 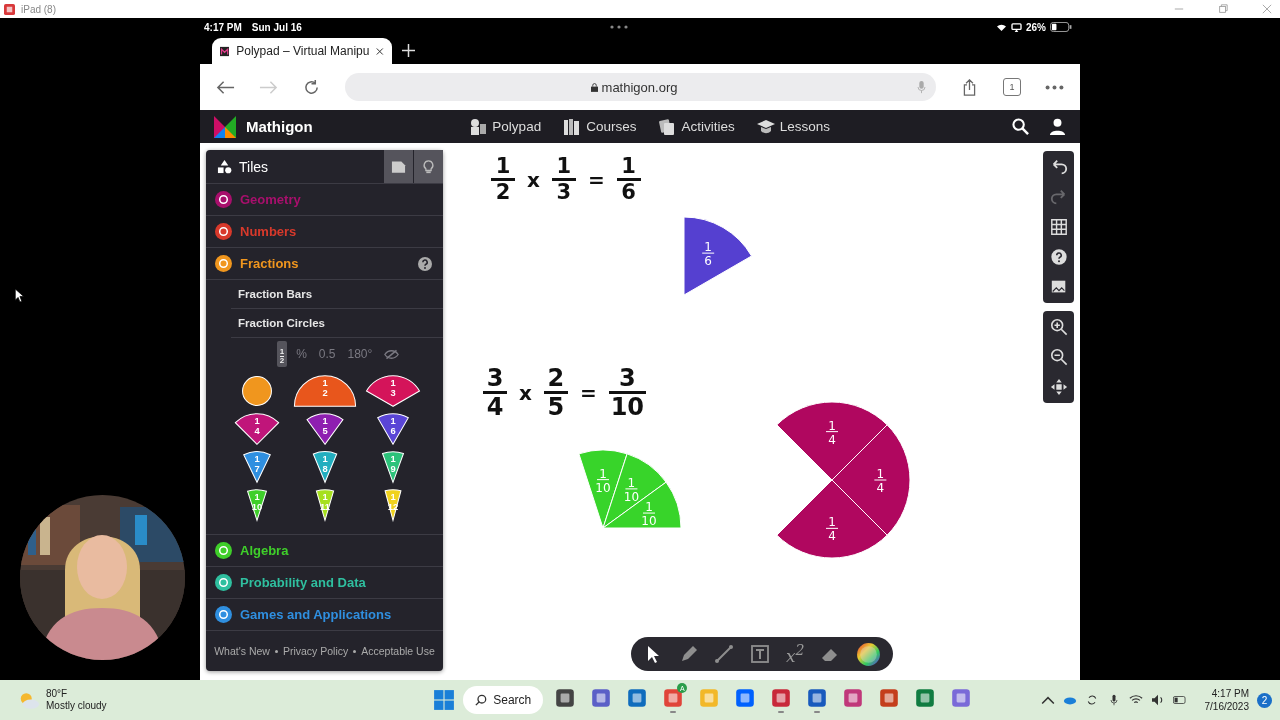 I want to click on weather-icon, so click(x=29, y=700).